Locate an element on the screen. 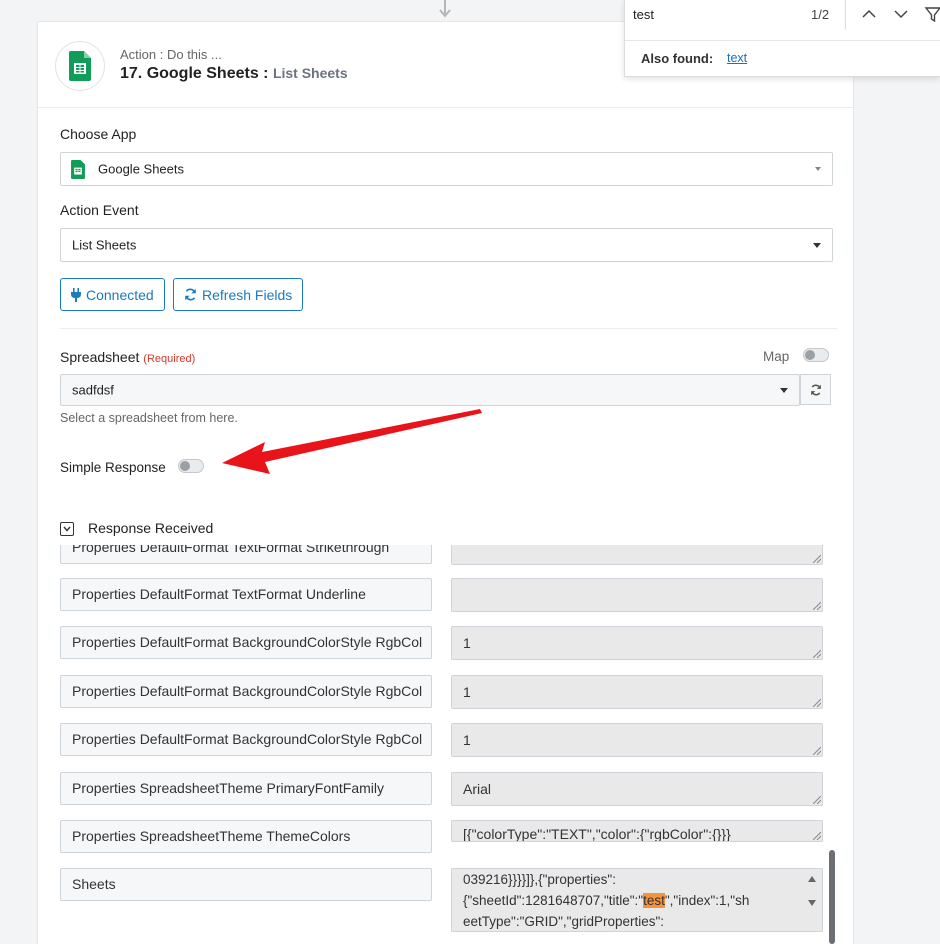 The image size is (940, 944). field-value-text: Arial is located at coordinates (477, 789).